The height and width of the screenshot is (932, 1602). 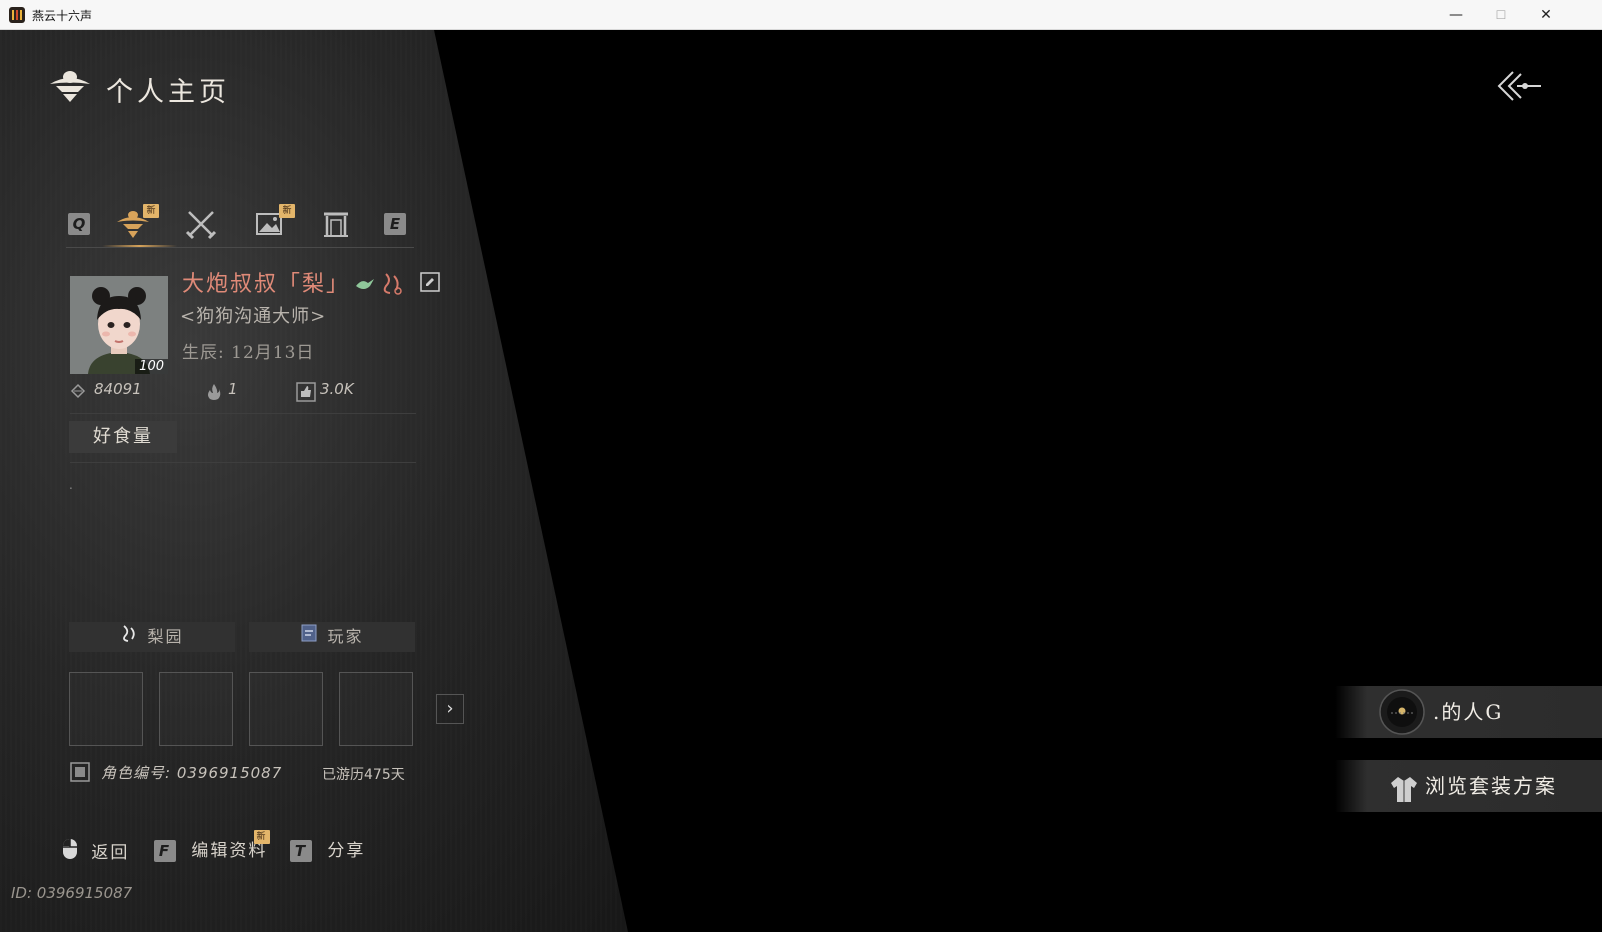 What do you see at coordinates (393, 285) in the screenshot?
I see `opera-badge-icon` at bounding box center [393, 285].